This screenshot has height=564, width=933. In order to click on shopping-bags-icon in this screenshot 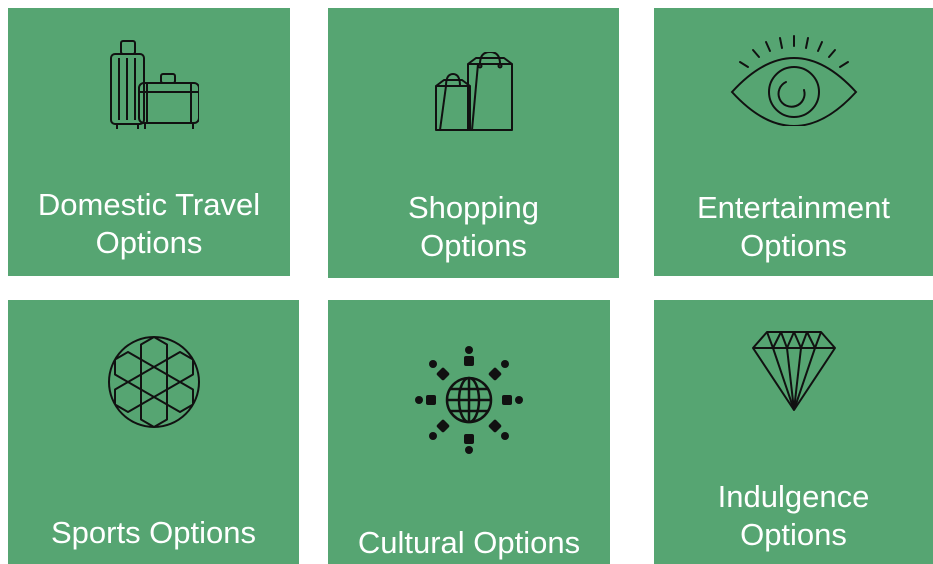, I will do `click(473, 94)`.